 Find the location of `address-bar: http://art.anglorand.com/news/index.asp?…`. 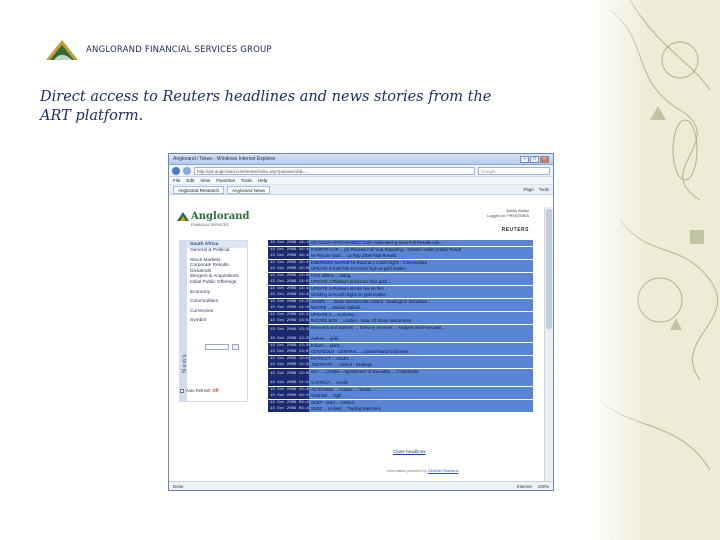

address-bar: http://art.anglorand.com/news/index.asp?… is located at coordinates (334, 170).